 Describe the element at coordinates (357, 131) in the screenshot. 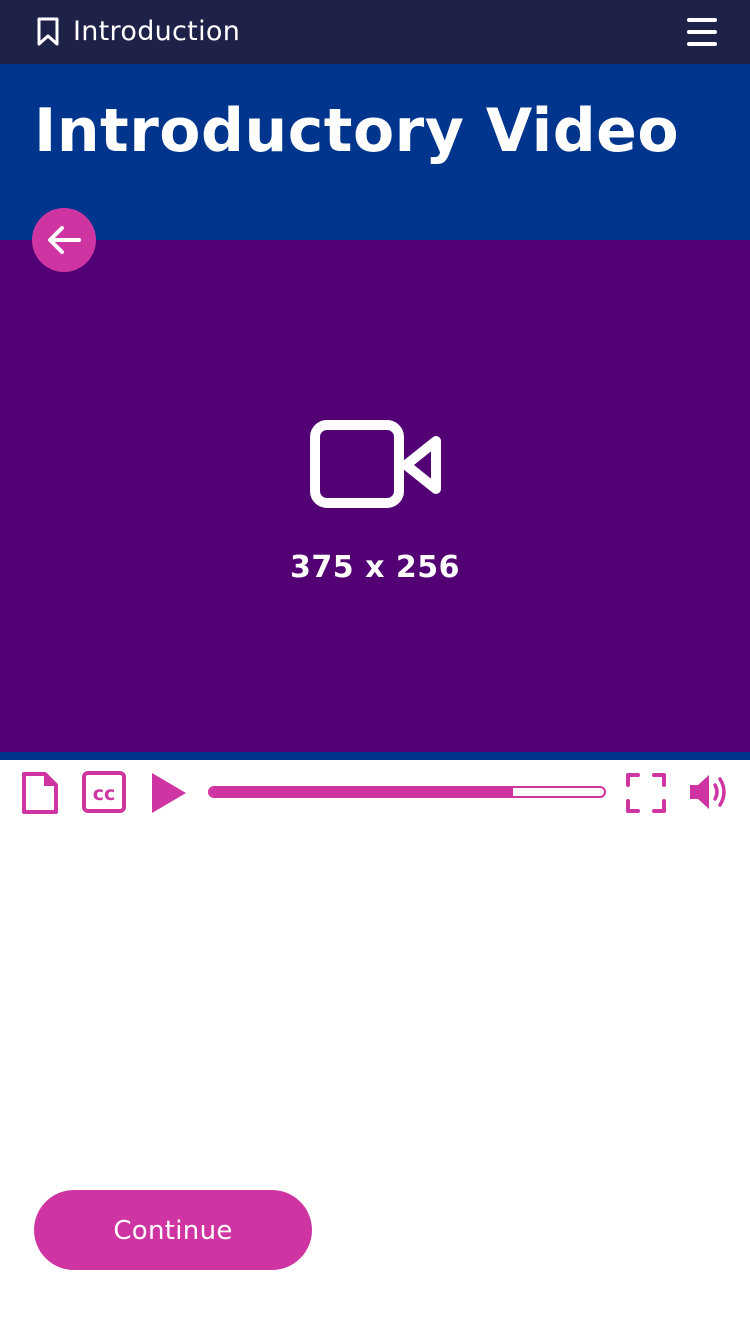

I see `page-title: Introductory Video` at that location.